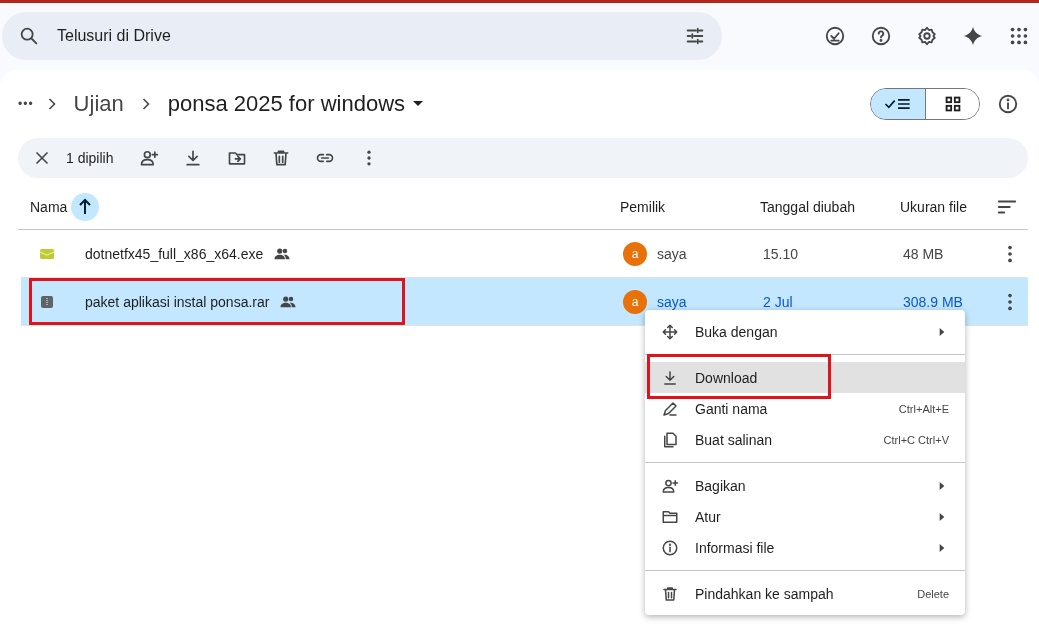 The width and height of the screenshot is (1039, 630). What do you see at coordinates (923, 253) in the screenshot?
I see `file-size: 48 MB` at bounding box center [923, 253].